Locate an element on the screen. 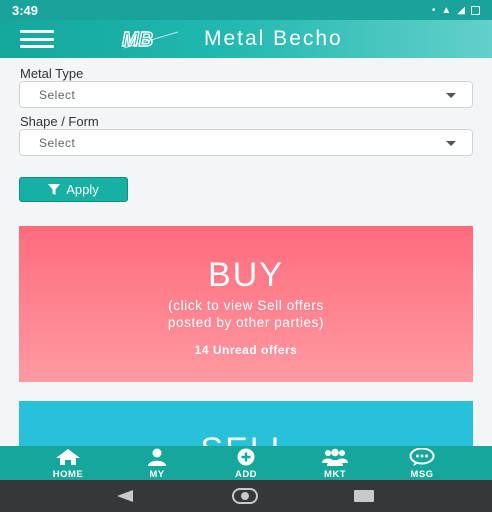 The width and height of the screenshot is (492, 512). chat-icon is located at coordinates (422, 457).